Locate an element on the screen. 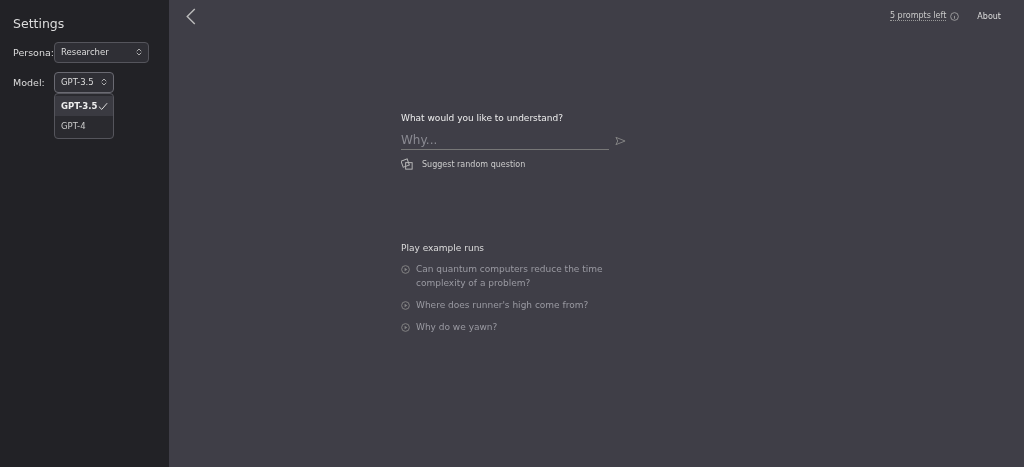 The height and width of the screenshot is (467, 1024). info-icon is located at coordinates (955, 16).